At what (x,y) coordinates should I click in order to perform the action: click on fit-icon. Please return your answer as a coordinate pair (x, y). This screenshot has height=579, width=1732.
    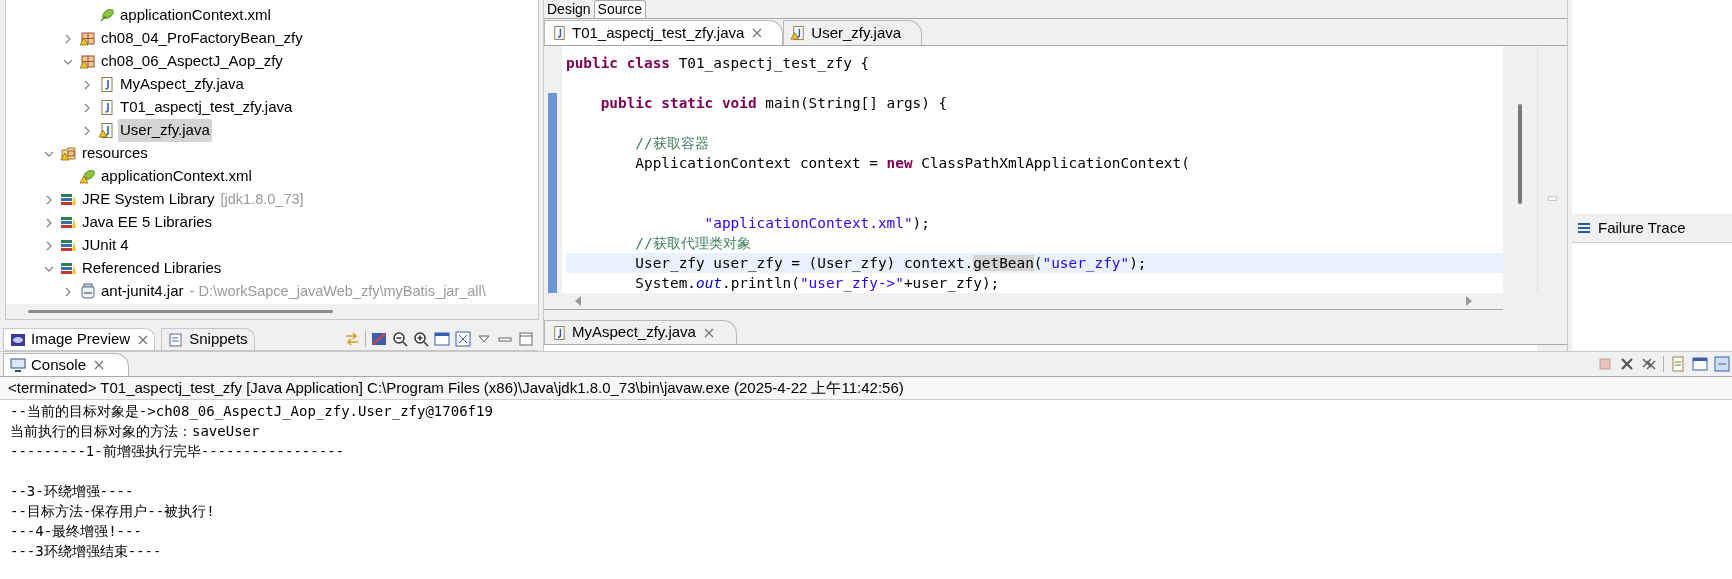
    Looking at the image, I should click on (463, 339).